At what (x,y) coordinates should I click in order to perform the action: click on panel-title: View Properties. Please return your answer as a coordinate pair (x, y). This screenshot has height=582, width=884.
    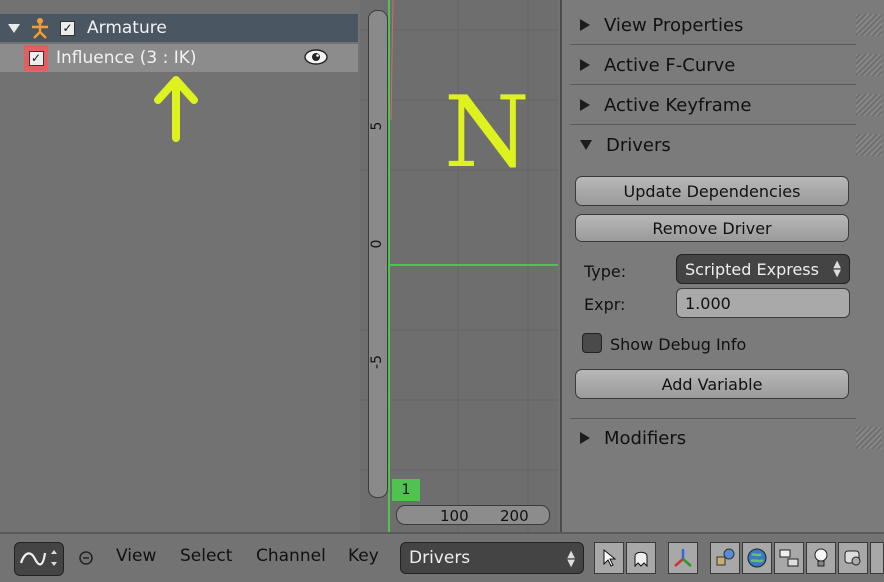
    Looking at the image, I should click on (674, 25).